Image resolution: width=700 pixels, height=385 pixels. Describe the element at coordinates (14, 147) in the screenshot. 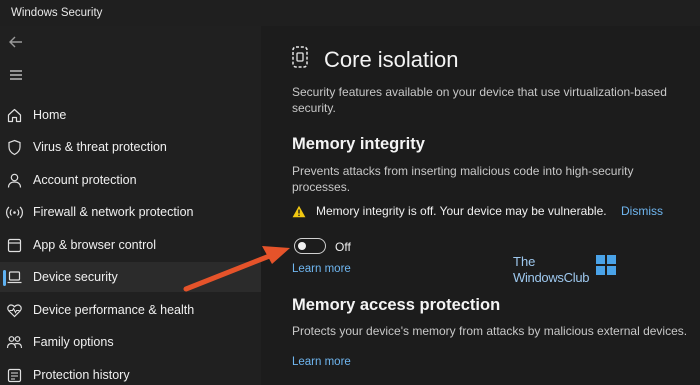

I see `shield-icon` at that location.